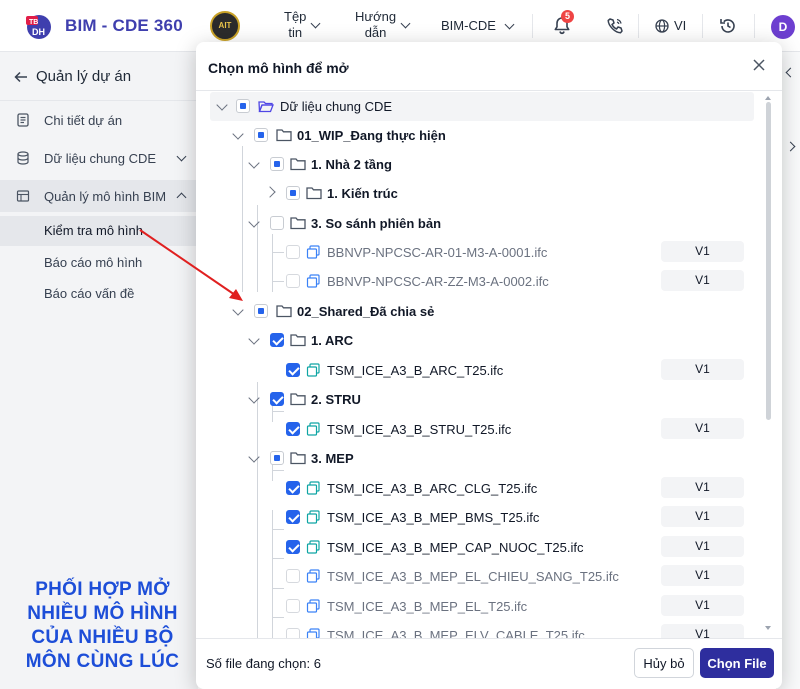 Image resolution: width=800 pixels, height=689 pixels. What do you see at coordinates (482, 281) in the screenshot?
I see `tree-row-file: BBNVP-NPCSC-AR-ZZ-M3-A-0002.ifc V1` at bounding box center [482, 281].